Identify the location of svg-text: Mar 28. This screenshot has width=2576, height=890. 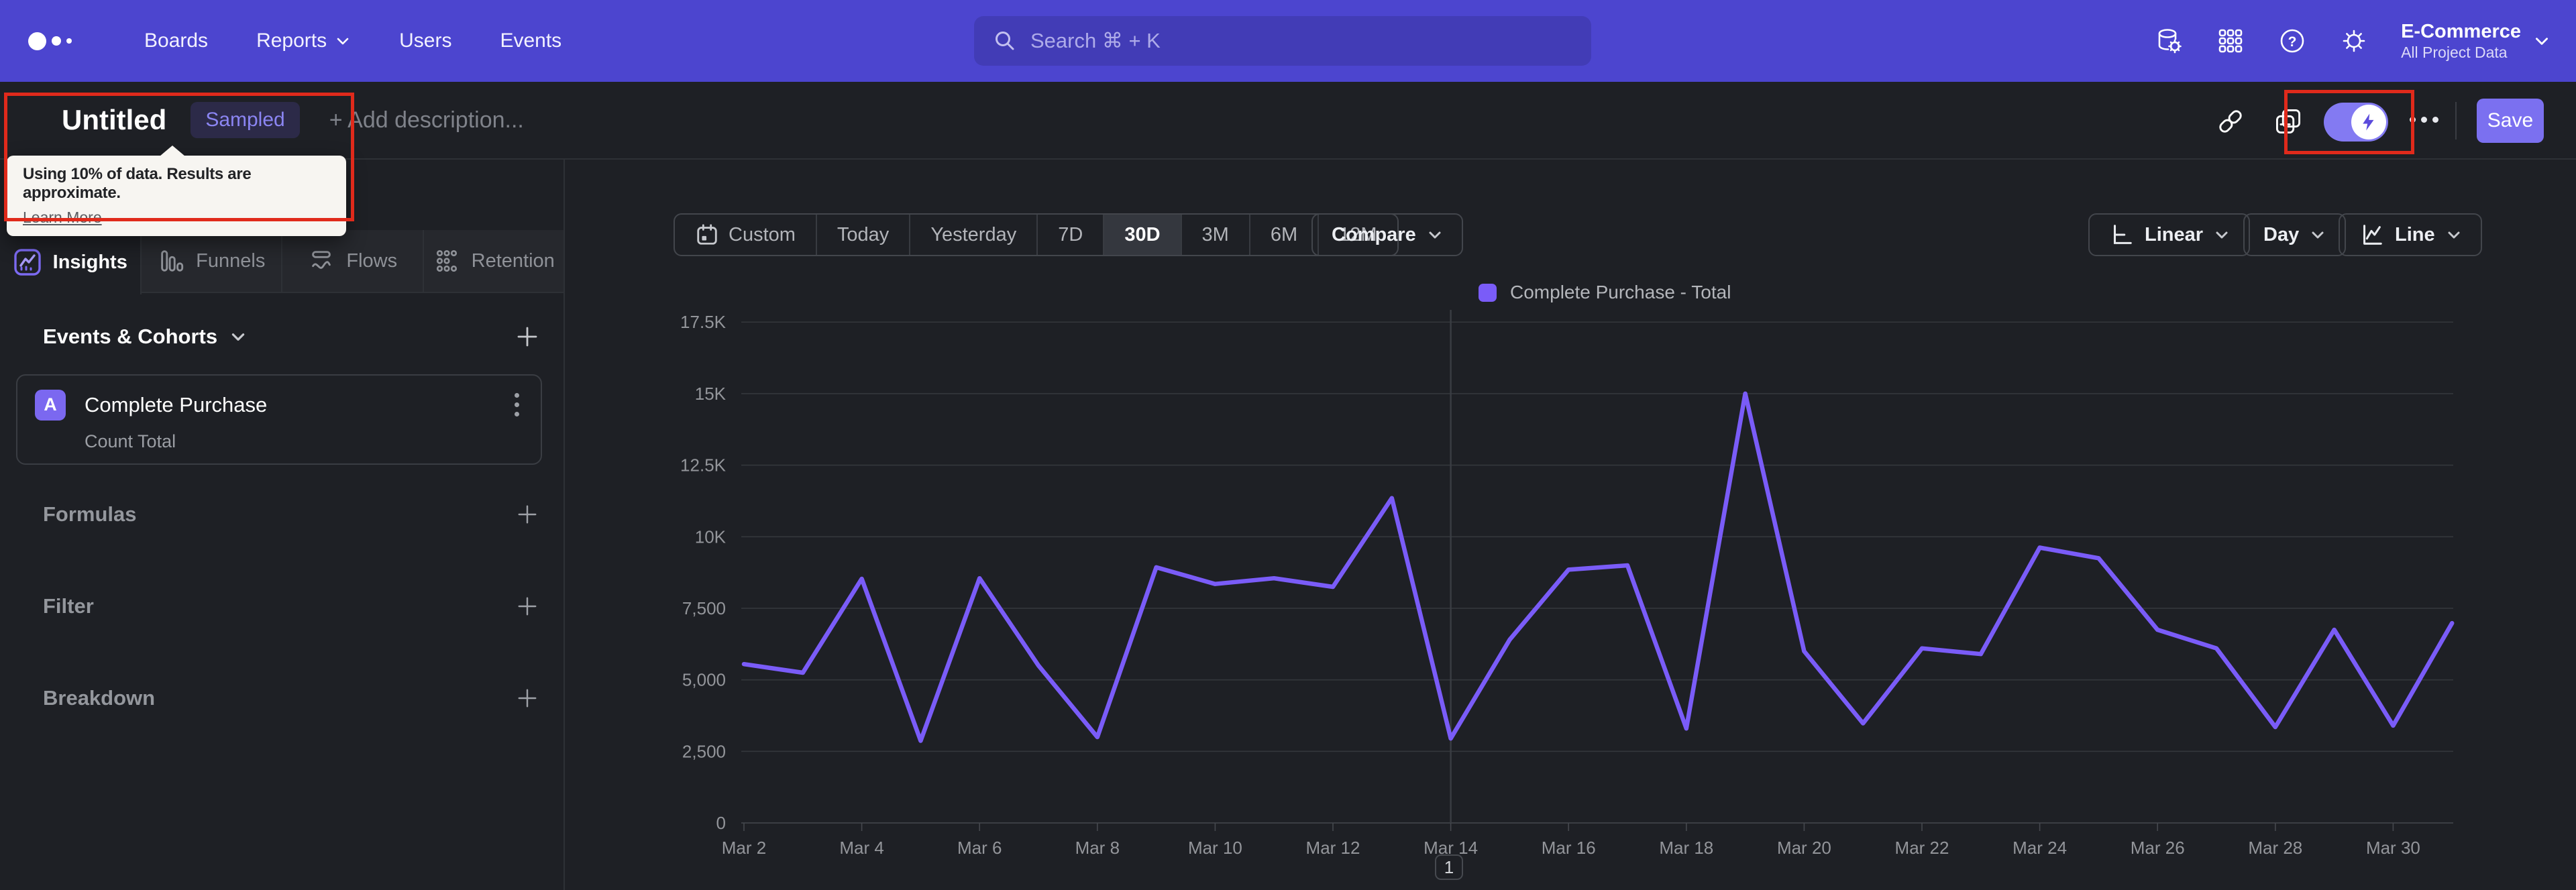
(2275, 848).